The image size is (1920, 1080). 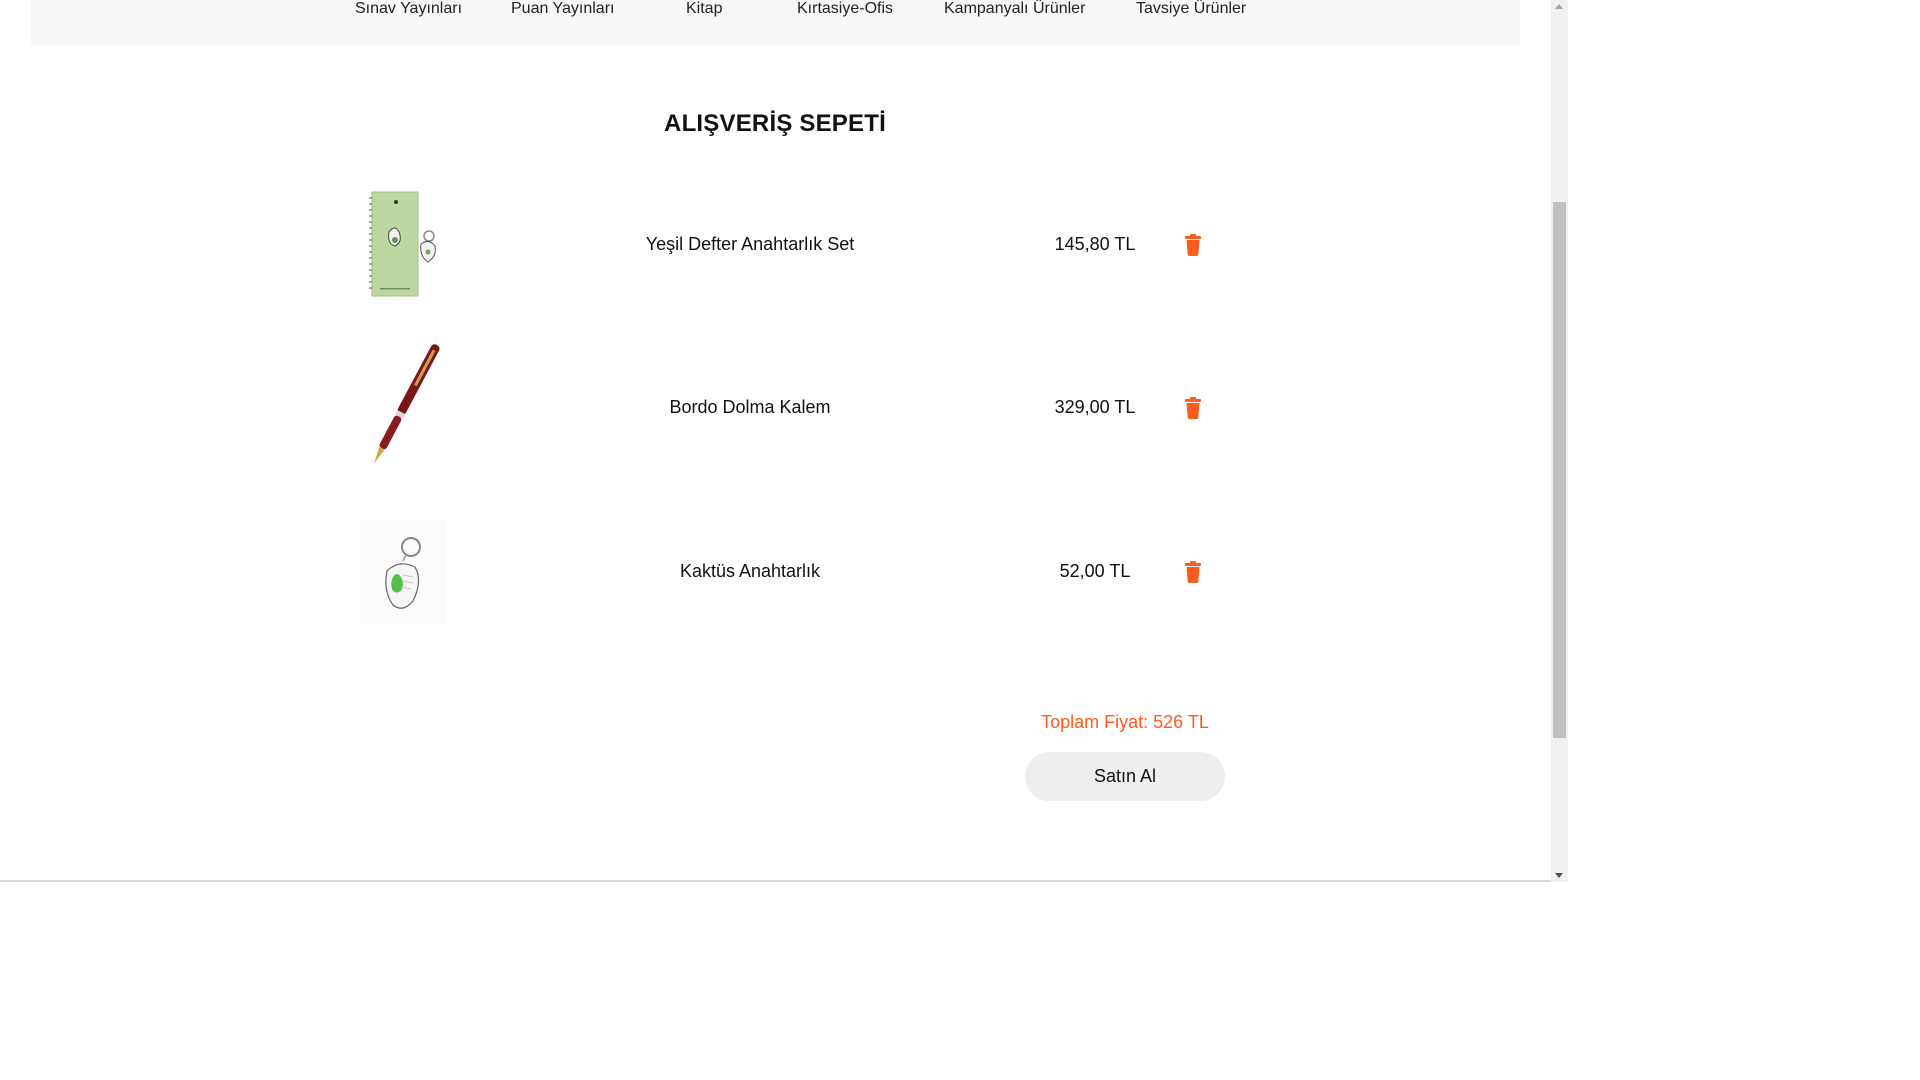 I want to click on product-name: Yeşil Defter Anahtarlık Set, so click(x=750, y=244).